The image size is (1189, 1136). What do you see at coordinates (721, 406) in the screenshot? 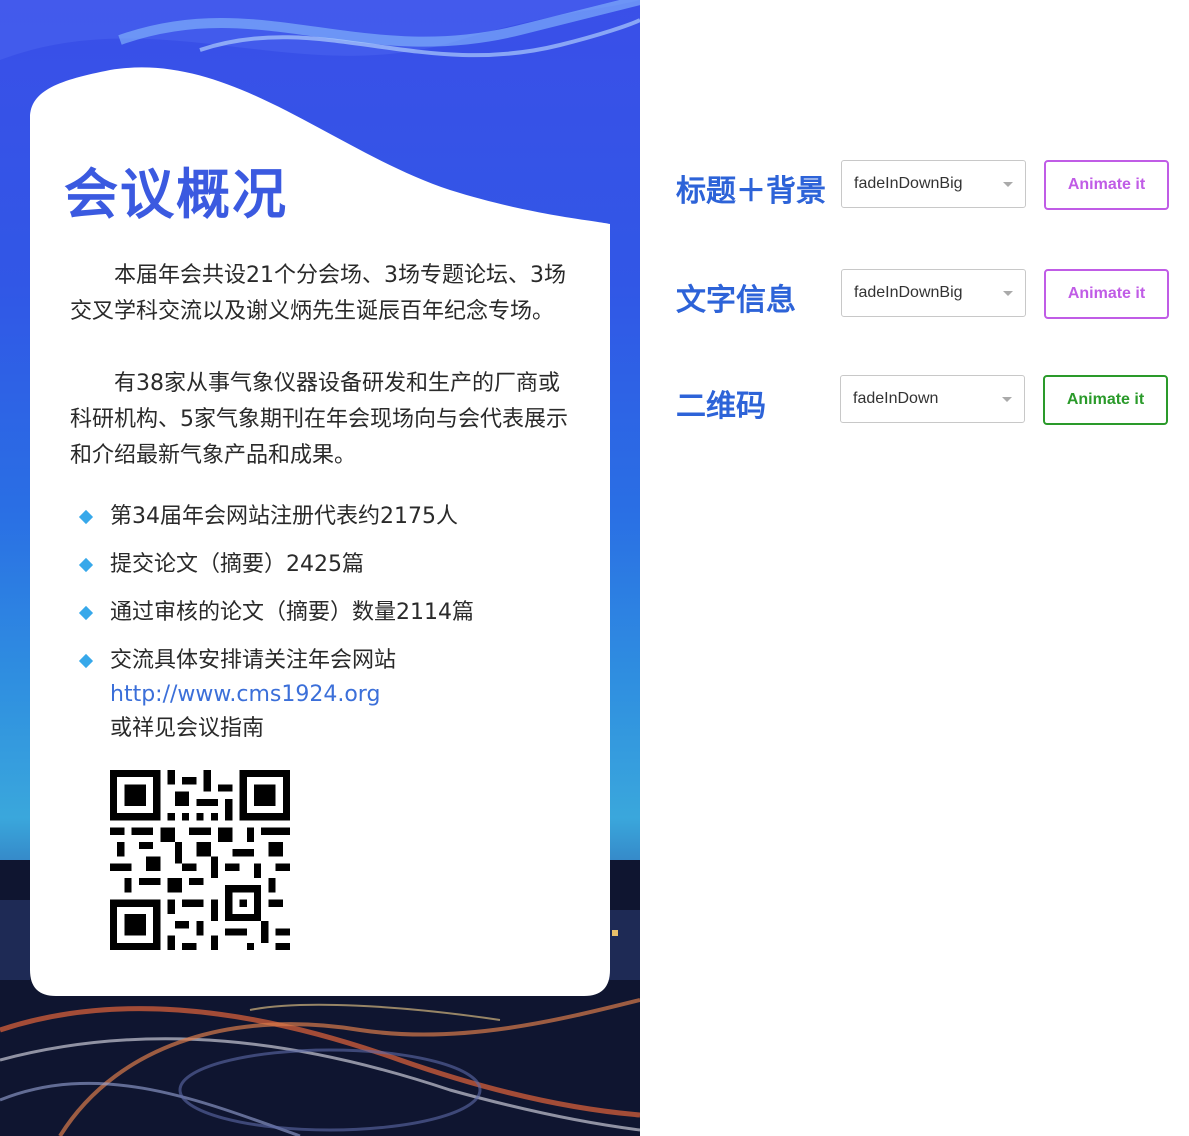
I see `row-label: 二维码` at bounding box center [721, 406].